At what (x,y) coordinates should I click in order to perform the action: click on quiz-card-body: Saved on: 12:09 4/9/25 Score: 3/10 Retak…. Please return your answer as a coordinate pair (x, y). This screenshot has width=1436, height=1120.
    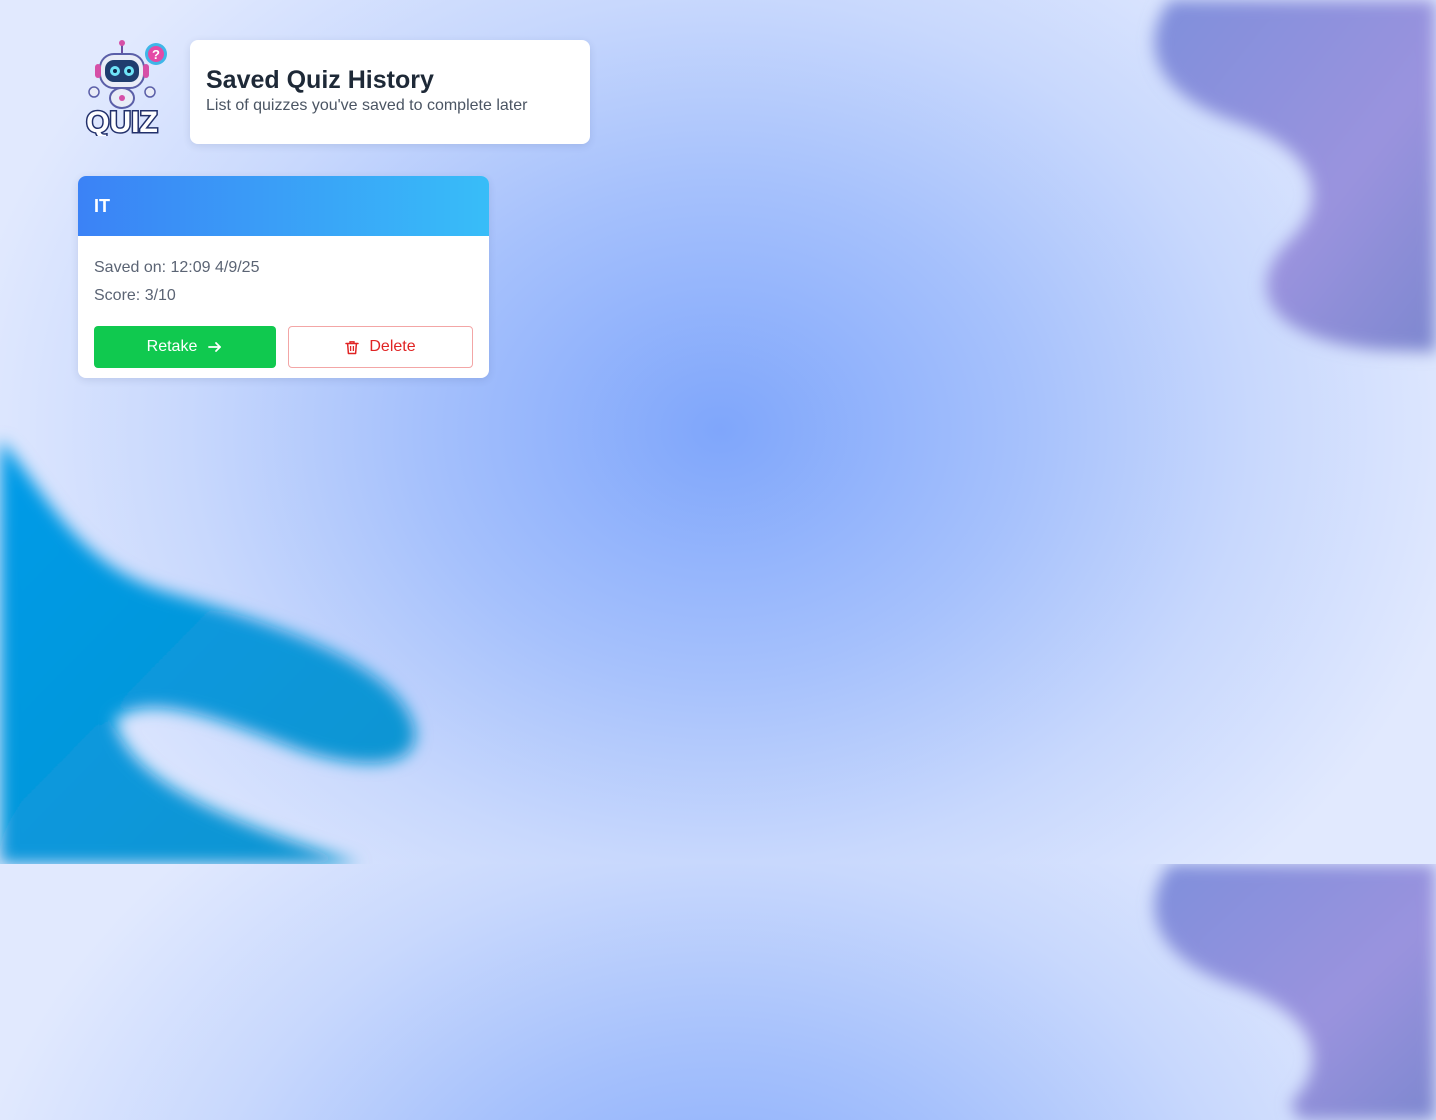
    Looking at the image, I should click on (283, 302).